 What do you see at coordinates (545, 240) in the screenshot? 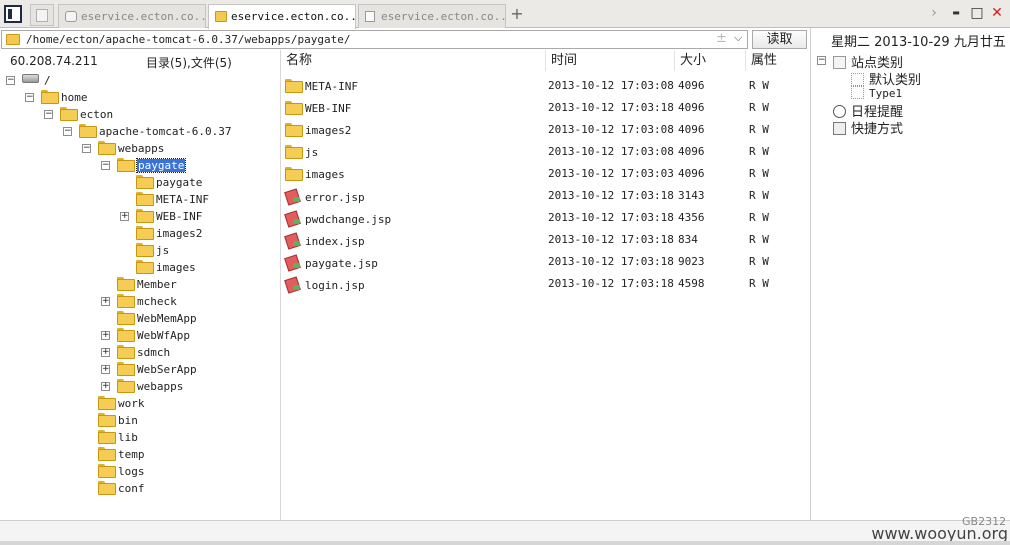
I see `file-row: index.jsp 2013-10-12 17:03:18 834 R W` at bounding box center [545, 240].